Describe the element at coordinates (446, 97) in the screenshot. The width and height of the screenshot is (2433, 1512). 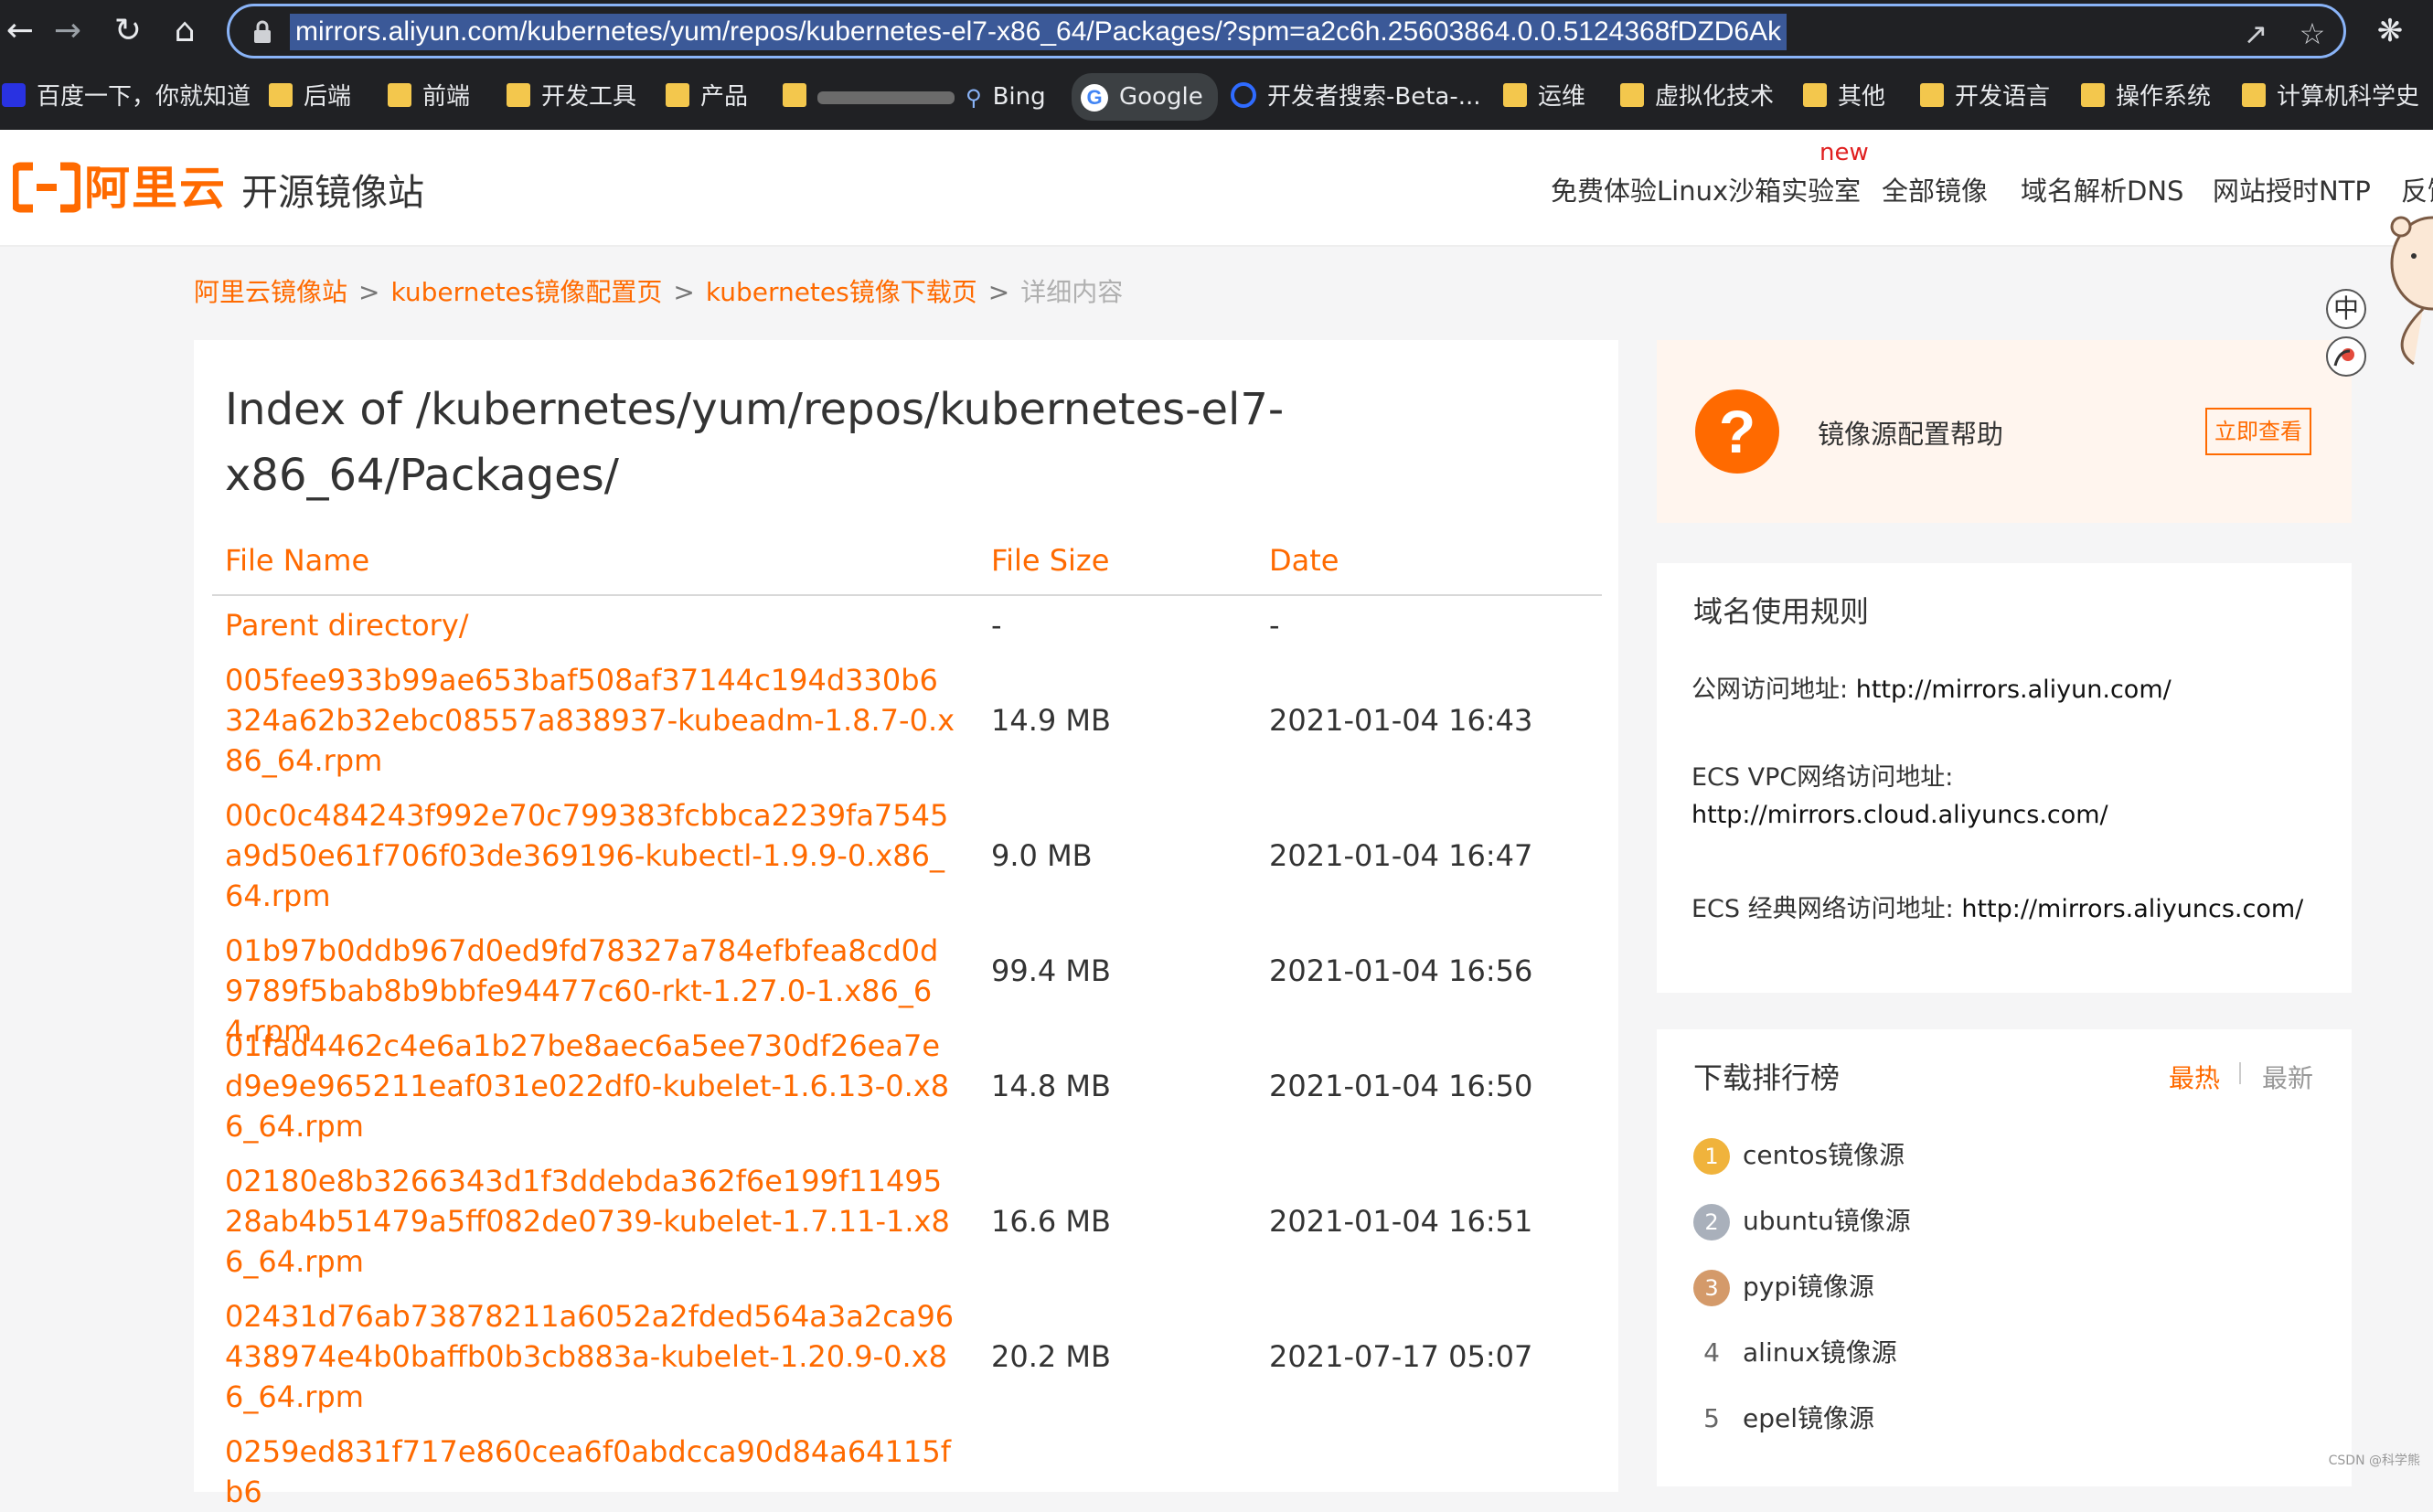
I see `bookmark-label: 前端` at that location.